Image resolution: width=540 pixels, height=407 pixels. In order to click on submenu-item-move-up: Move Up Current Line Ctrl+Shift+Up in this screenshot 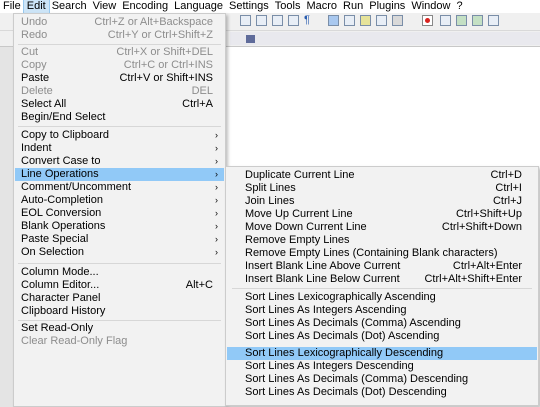, I will do `click(382, 214)`.